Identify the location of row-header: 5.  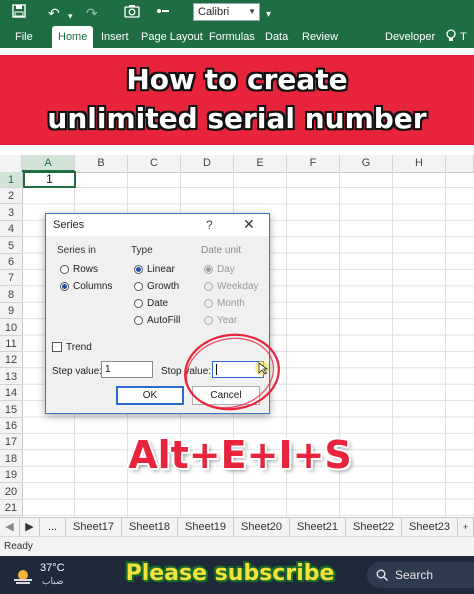
(11, 246).